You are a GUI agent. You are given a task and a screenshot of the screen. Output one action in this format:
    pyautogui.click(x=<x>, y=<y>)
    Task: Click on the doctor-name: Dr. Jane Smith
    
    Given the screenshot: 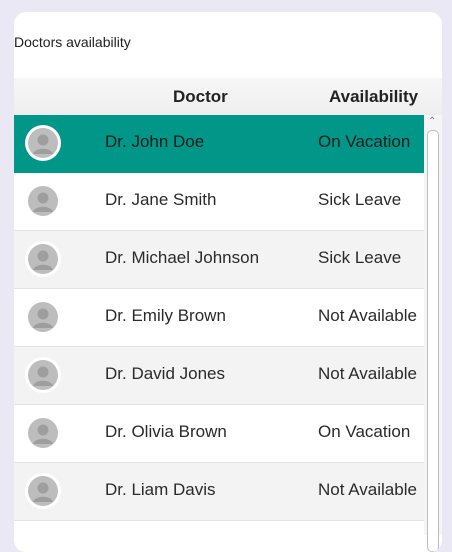 What is the action you would take?
    pyautogui.click(x=161, y=199)
    